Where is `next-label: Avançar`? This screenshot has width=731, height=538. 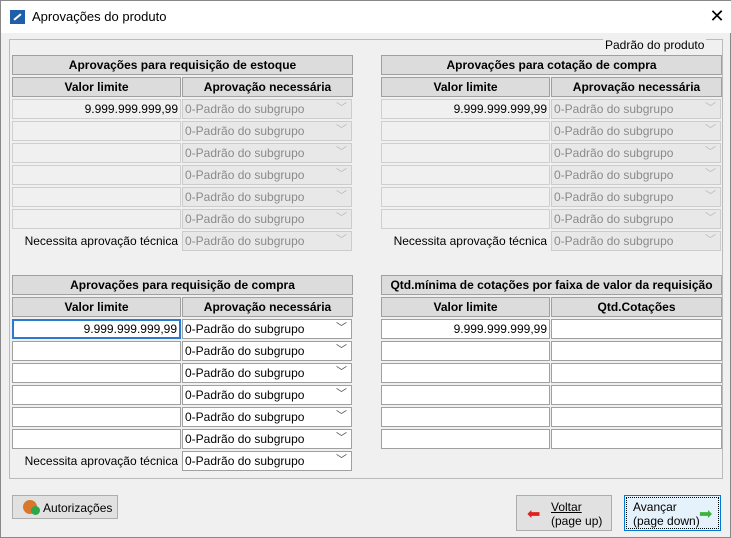 next-label: Avançar is located at coordinates (655, 507).